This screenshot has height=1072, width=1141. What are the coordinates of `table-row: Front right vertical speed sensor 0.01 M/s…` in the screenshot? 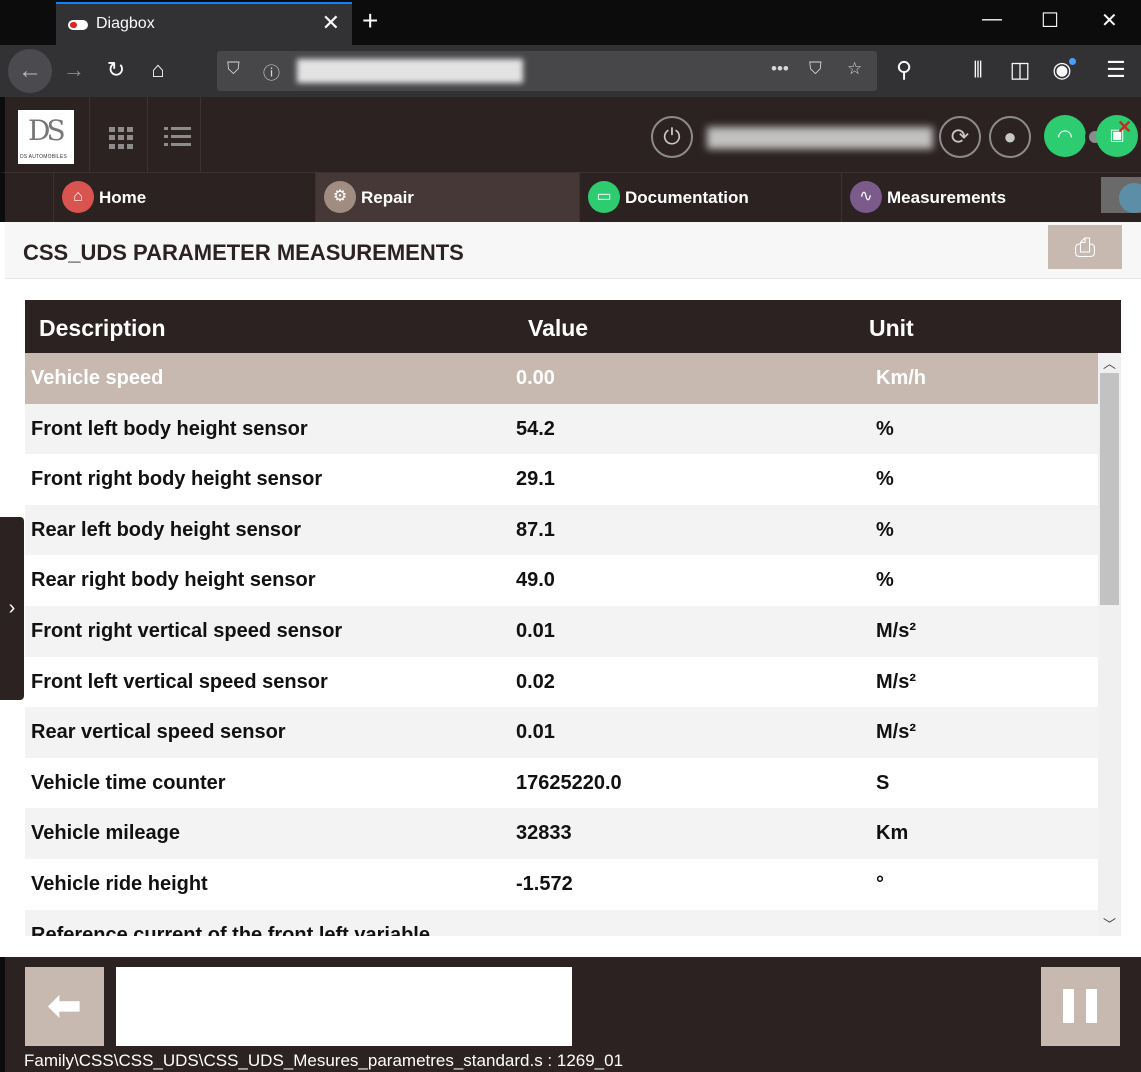 It's located at (561, 631).